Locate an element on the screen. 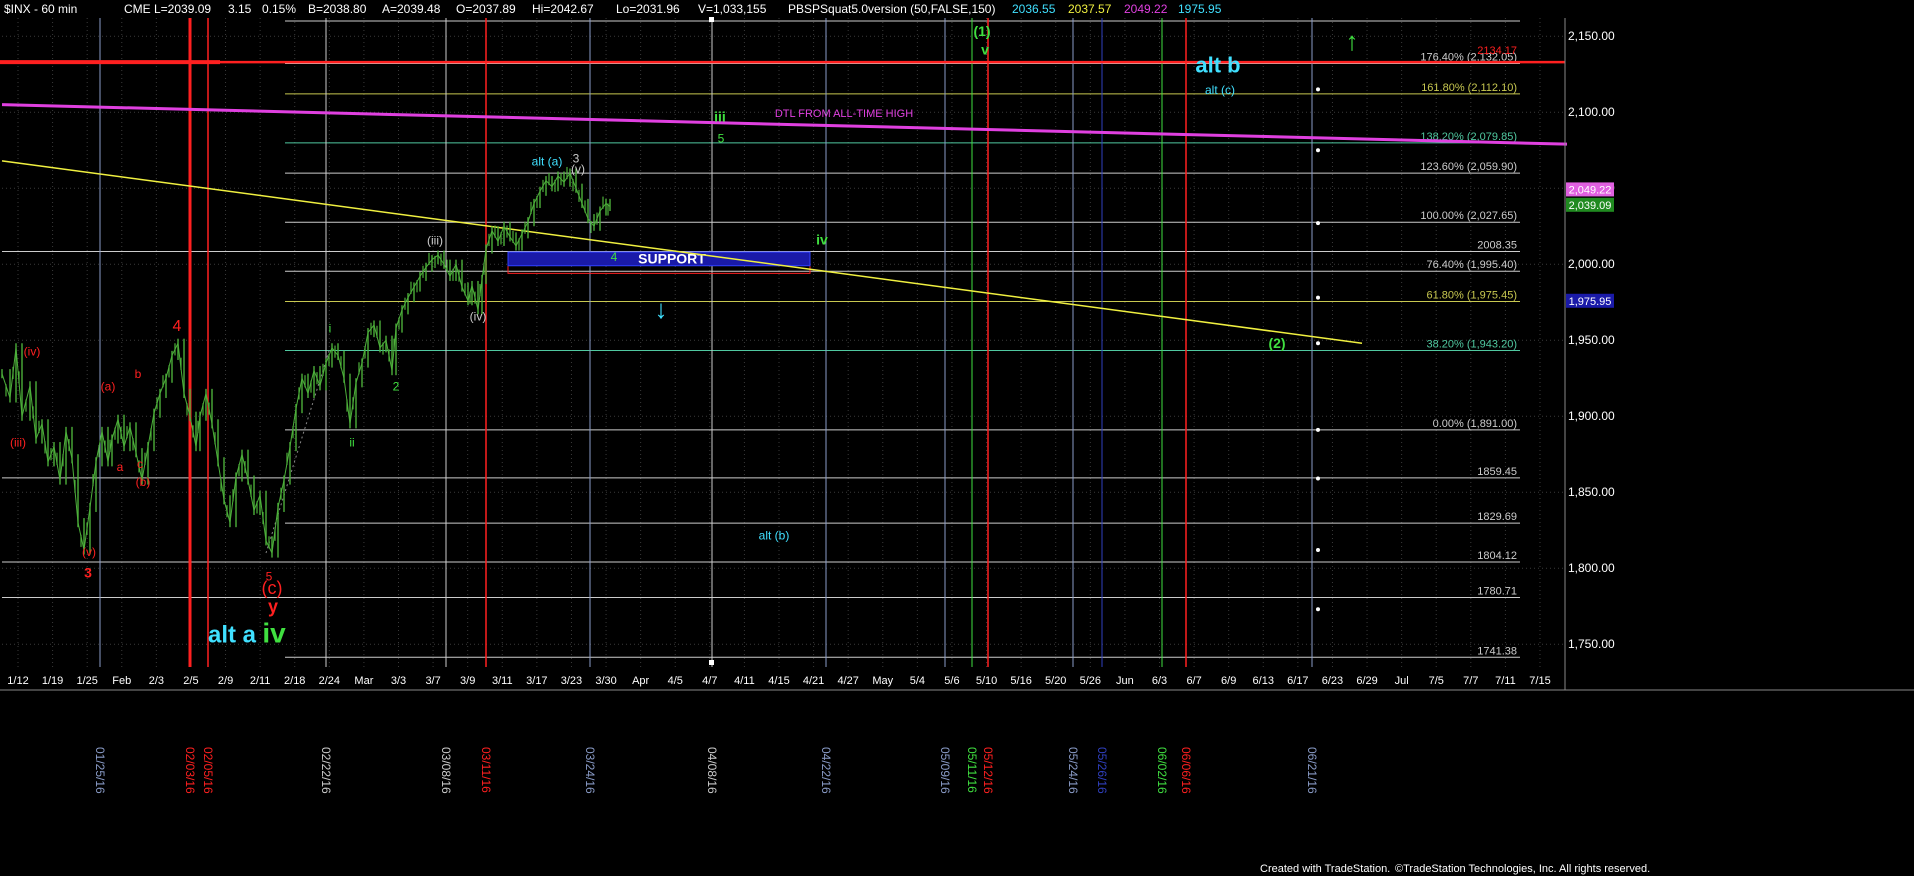 This screenshot has height=876, width=1914. y-tick-label: 1,850.00 is located at coordinates (1591, 492).